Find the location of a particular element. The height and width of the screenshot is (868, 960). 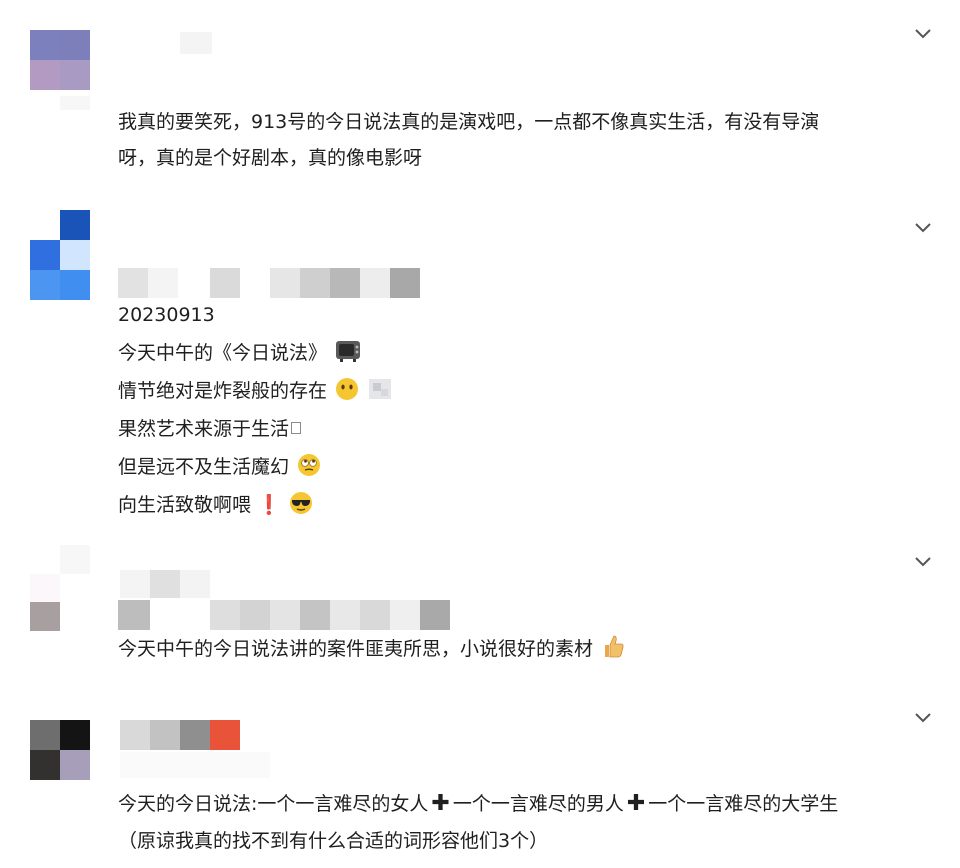

comment-text: 20230913 is located at coordinates (166, 315).